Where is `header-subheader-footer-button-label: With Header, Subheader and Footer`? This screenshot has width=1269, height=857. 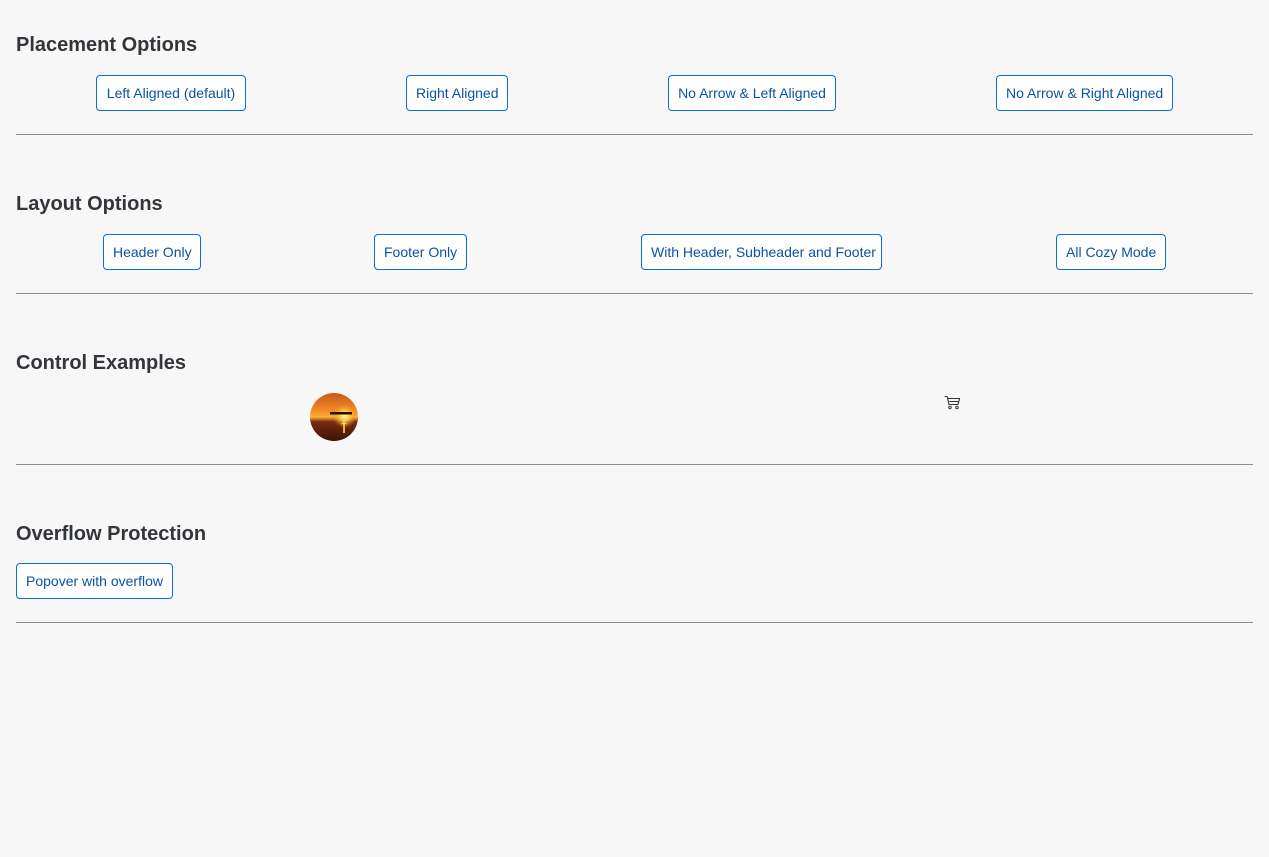 header-subheader-footer-button-label: With Header, Subheader and Footer is located at coordinates (763, 252).